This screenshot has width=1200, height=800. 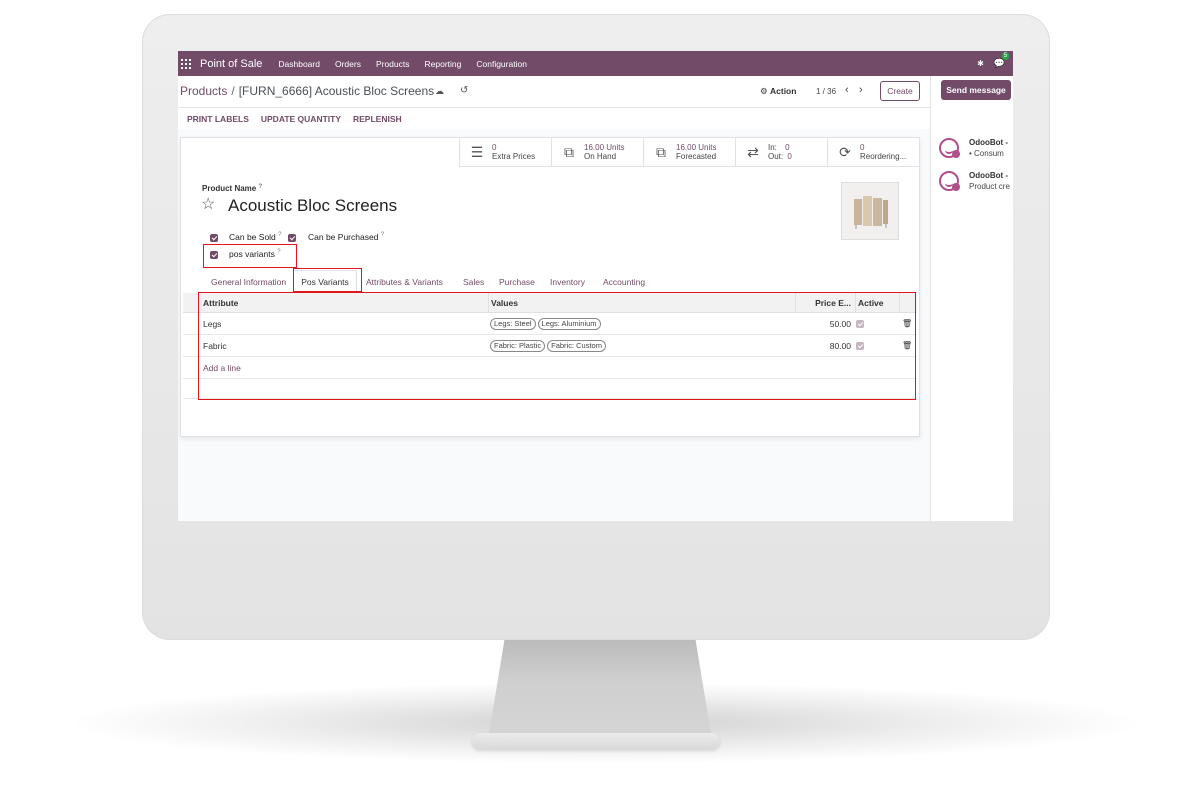 What do you see at coordinates (301, 119) in the screenshot?
I see `update-quantity-button: UPDATE QUANTITY` at bounding box center [301, 119].